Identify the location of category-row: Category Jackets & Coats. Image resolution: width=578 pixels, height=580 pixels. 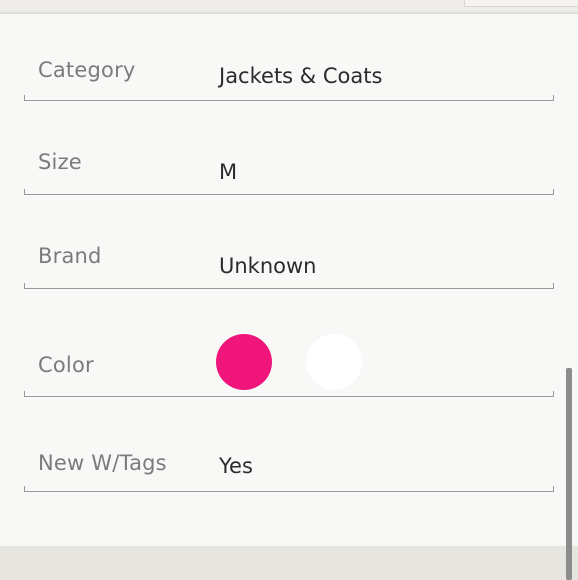
(289, 77).